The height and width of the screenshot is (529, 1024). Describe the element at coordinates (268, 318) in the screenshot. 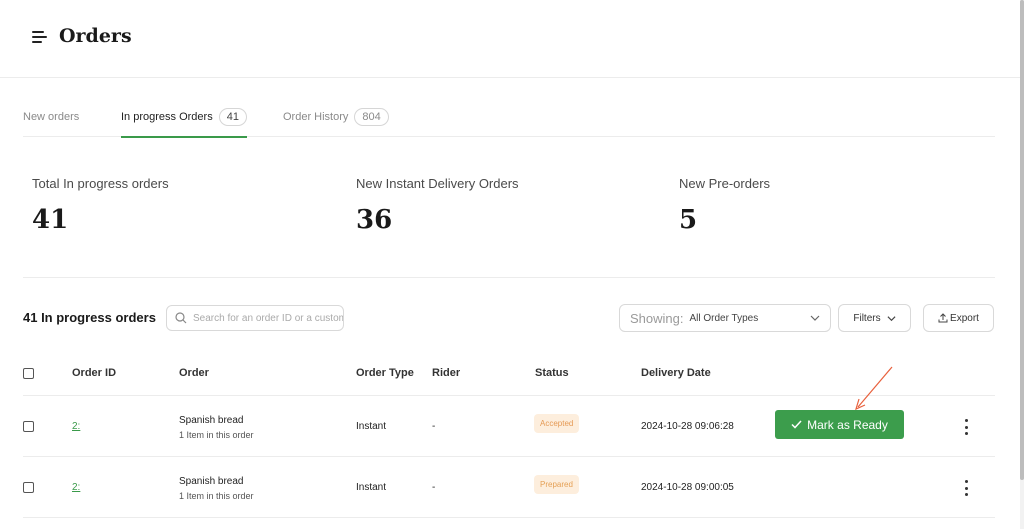

I see `search-input` at that location.